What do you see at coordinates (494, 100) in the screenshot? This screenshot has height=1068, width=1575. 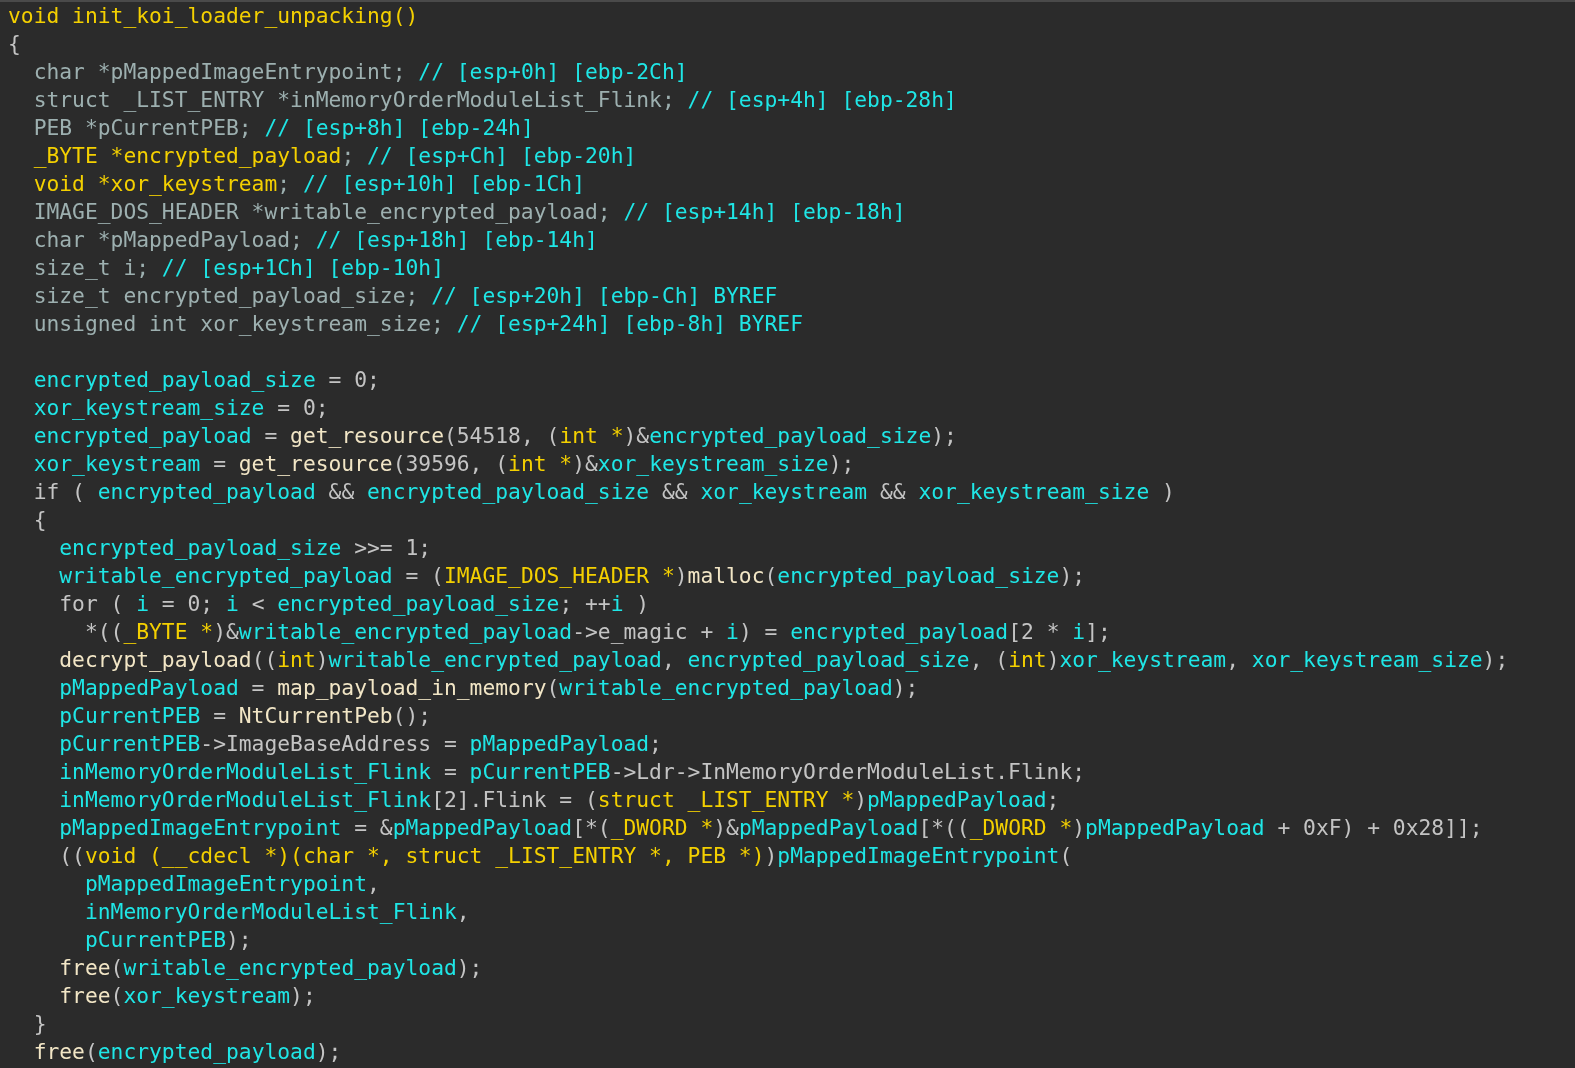 I see `code-line: struct _LIST_ENTRY *inMemoryOrderModuleList_Flink; // [esp+4h] [ebp-28h]` at bounding box center [494, 100].